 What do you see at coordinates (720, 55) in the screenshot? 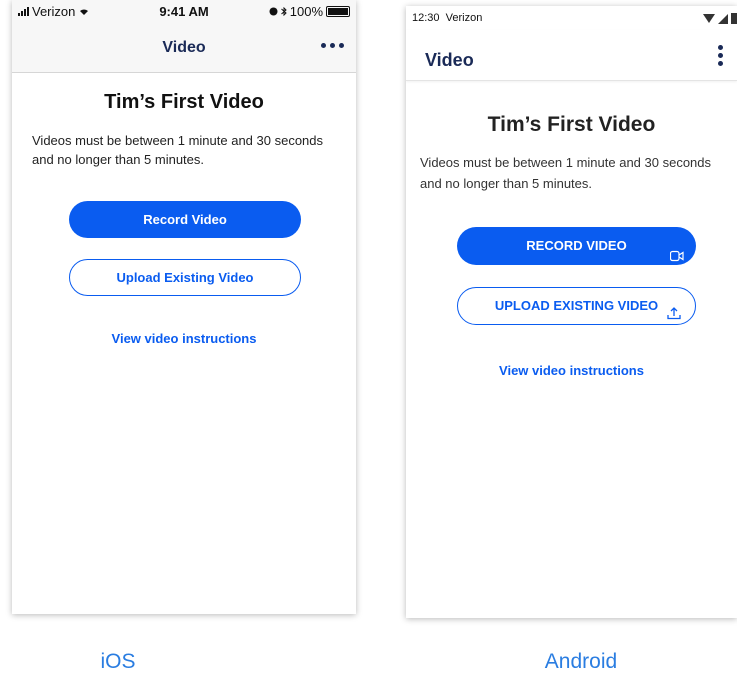
I see `more-vertical-icon` at bounding box center [720, 55].